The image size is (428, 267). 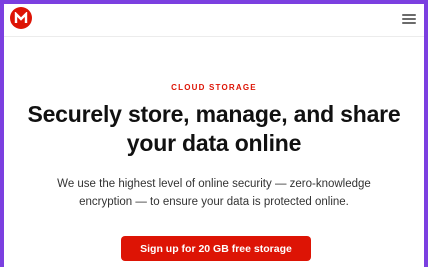 What do you see at coordinates (214, 36) in the screenshot?
I see `header-divider` at bounding box center [214, 36].